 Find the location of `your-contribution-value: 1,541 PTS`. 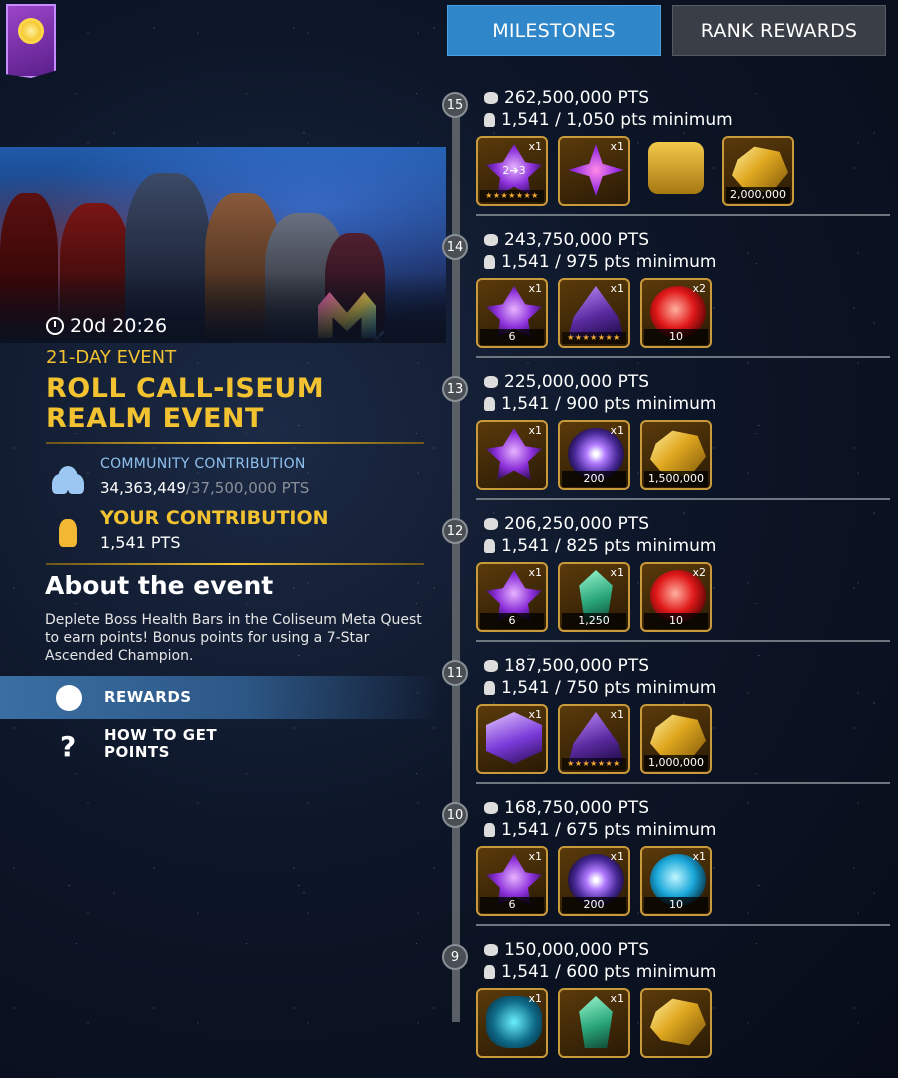

your-contribution-value: 1,541 PTS is located at coordinates (140, 542).